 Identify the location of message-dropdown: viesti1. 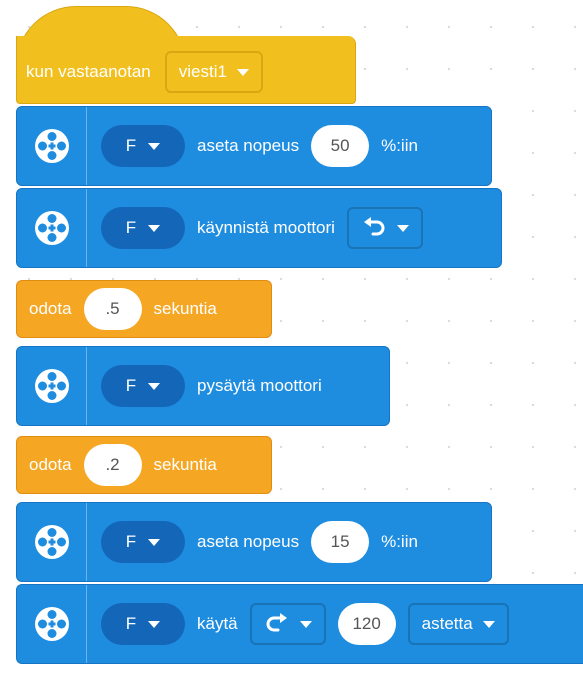
(213, 72).